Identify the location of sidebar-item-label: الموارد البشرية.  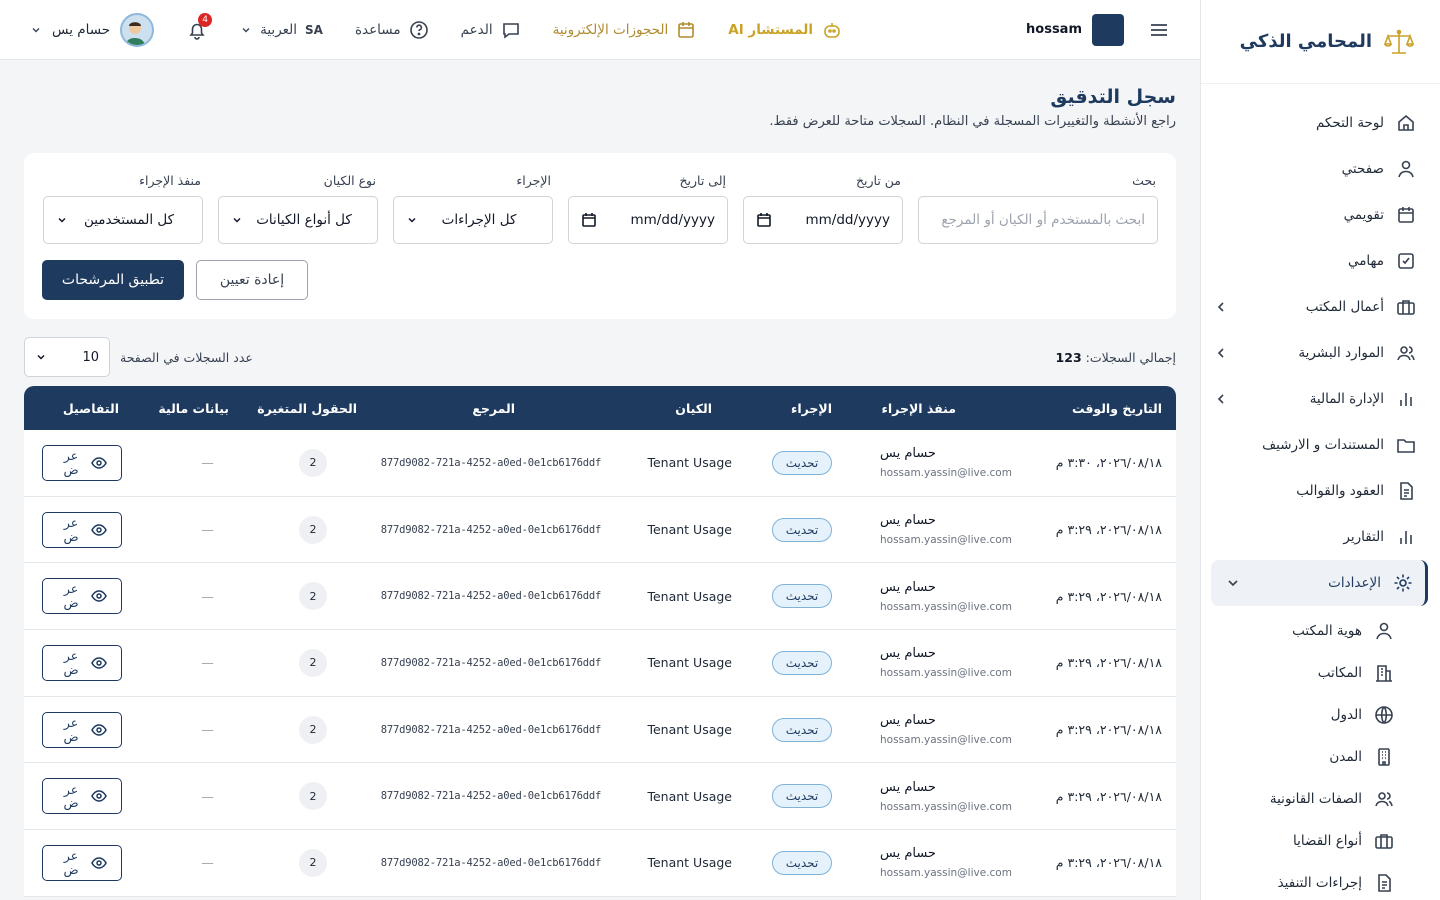
(1341, 353).